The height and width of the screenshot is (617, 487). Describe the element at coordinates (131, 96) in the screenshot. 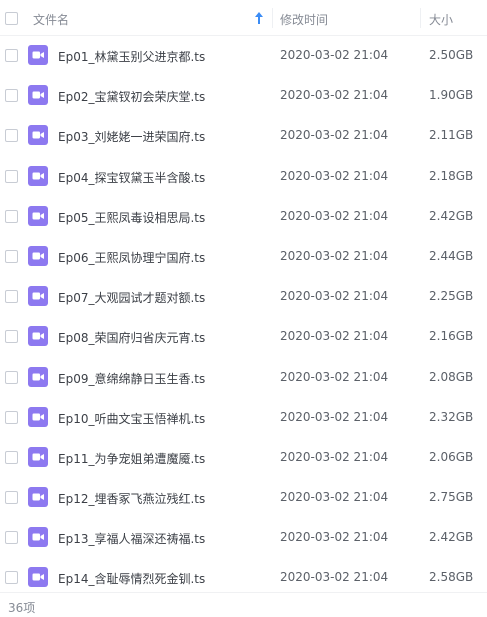

I see `file-name: Ep02_宝黛钗初会荣庆堂.ts` at that location.